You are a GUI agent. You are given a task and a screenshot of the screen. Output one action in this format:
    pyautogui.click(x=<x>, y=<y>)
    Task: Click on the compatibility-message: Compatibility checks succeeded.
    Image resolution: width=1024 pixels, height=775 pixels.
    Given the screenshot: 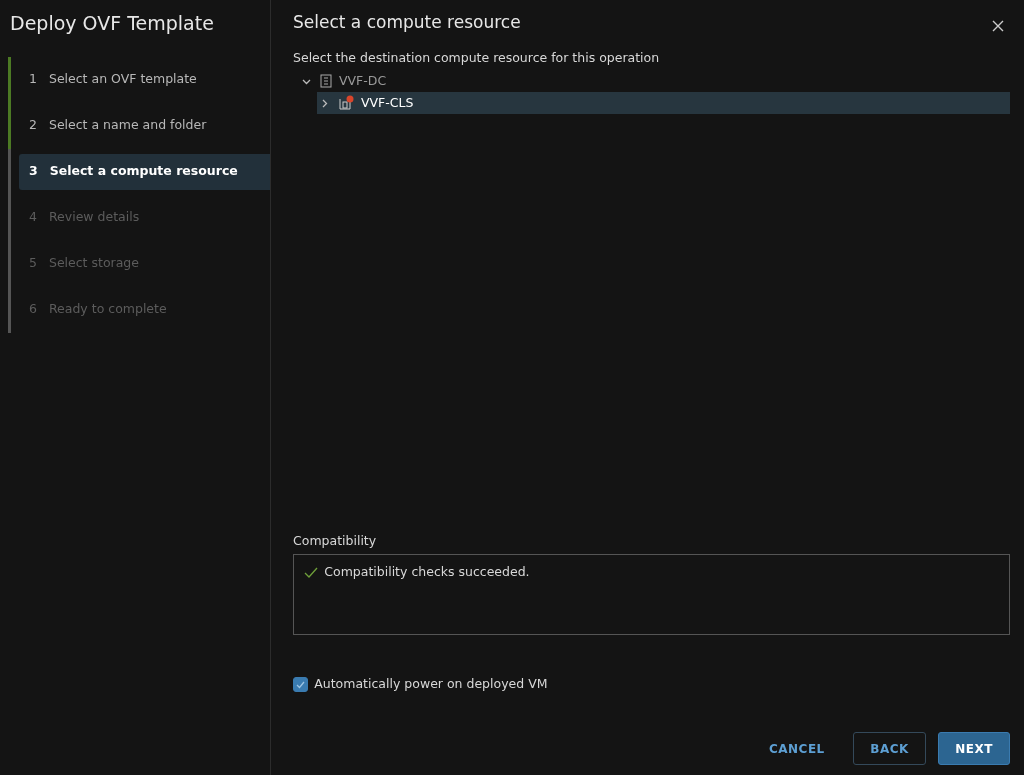 What is the action you would take?
    pyautogui.click(x=427, y=572)
    